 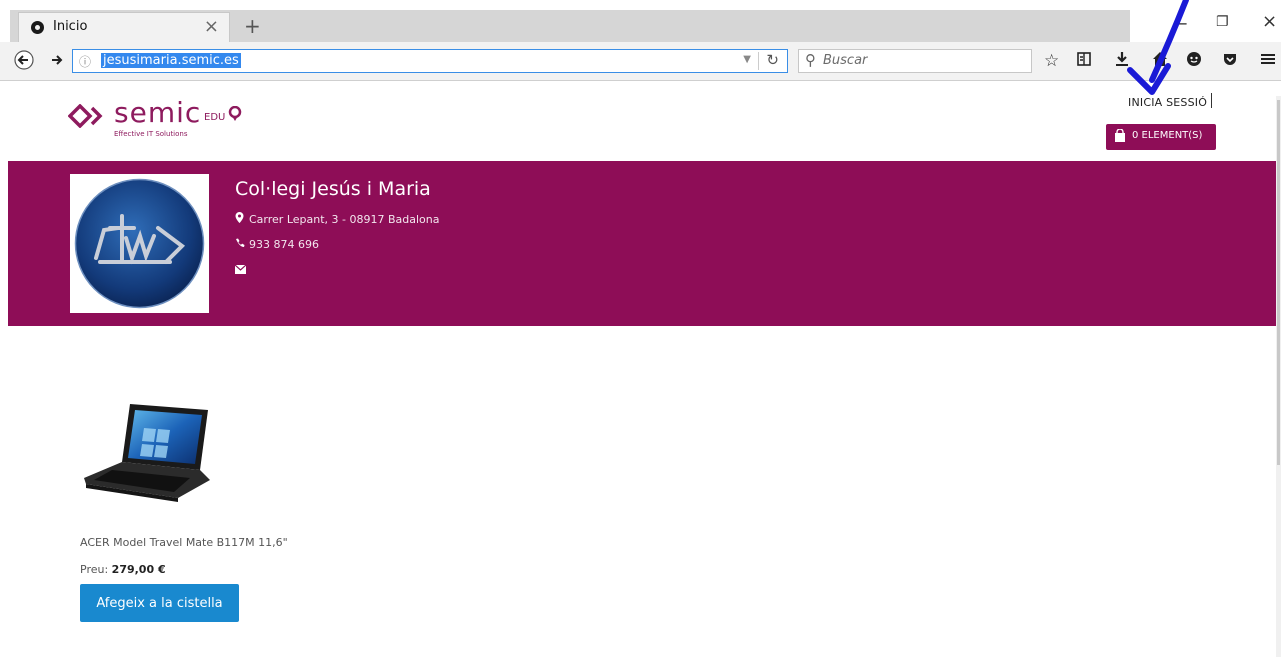 I want to click on cart-button: 0 ELEMENT(S), so click(x=1161, y=137).